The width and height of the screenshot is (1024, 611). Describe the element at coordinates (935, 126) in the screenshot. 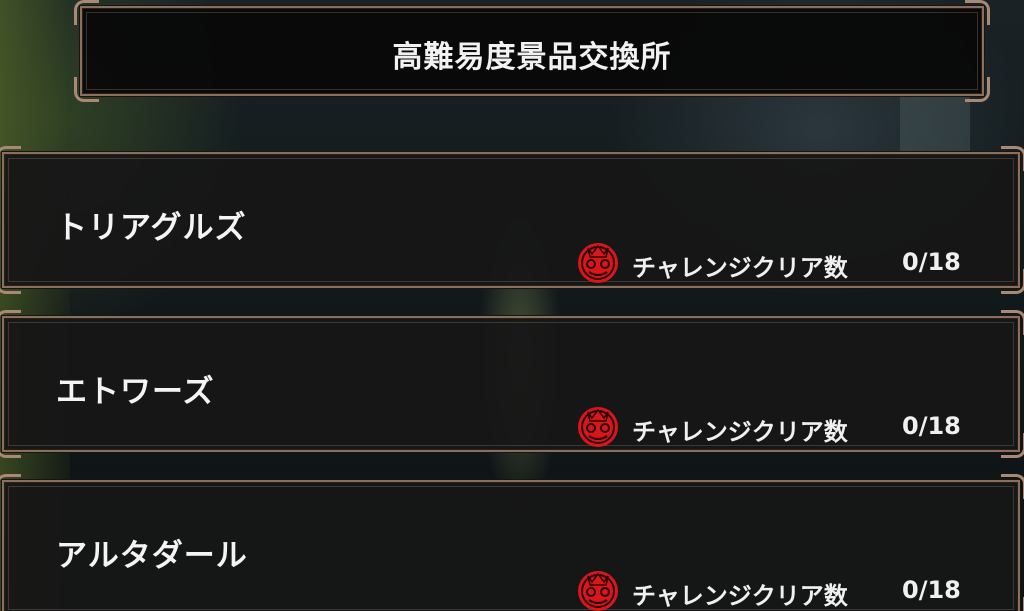

I see `background-pillar` at that location.